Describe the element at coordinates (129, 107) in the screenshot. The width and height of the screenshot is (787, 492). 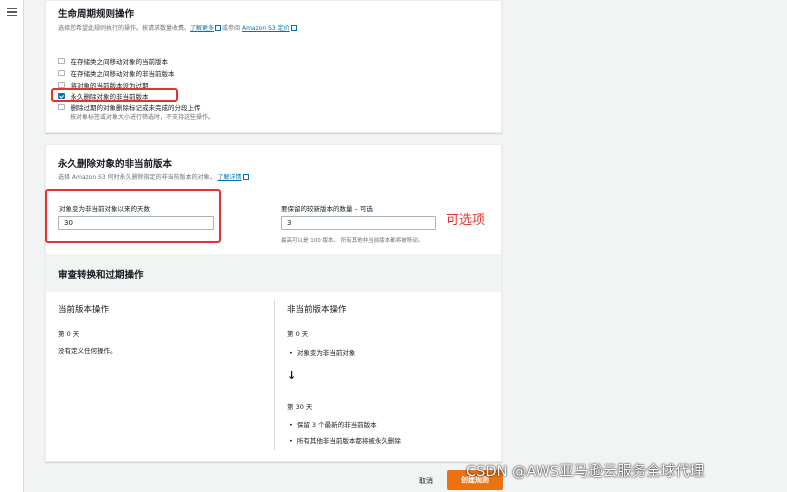
I see `option-delete-expired-markers: 删除过期的对象删除标记或未完成的分段上传` at that location.